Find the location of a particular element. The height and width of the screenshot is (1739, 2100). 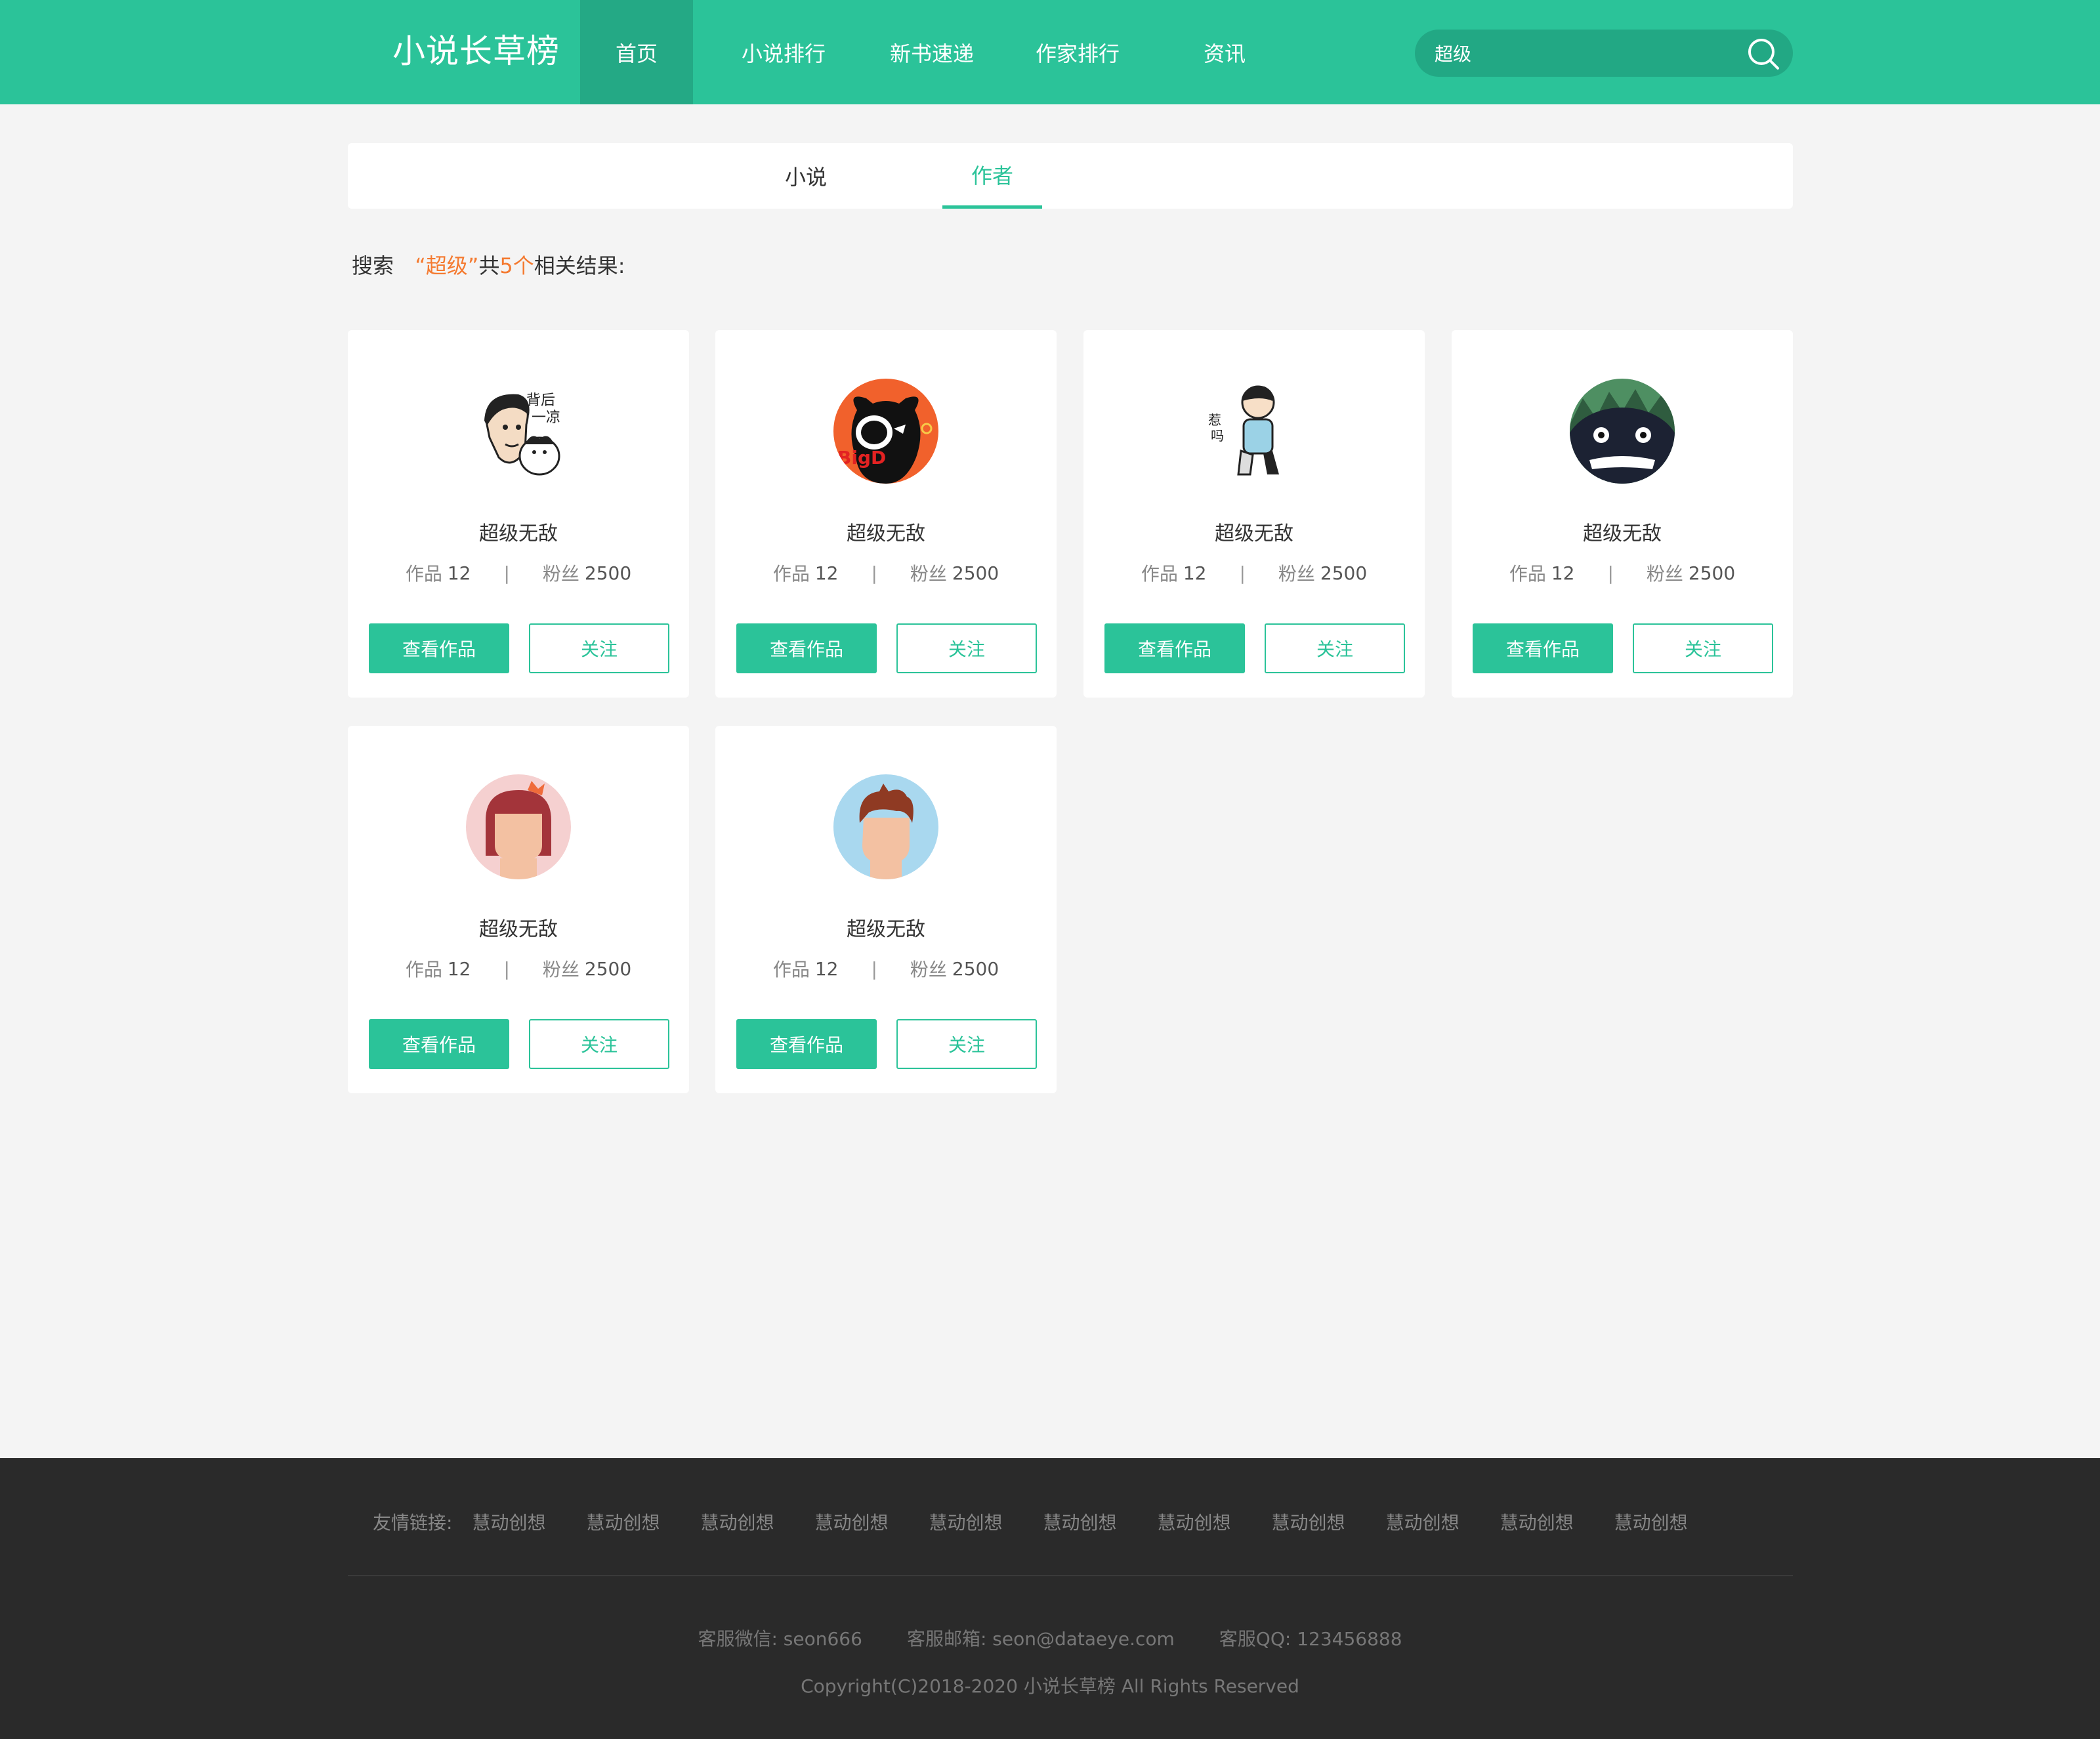

svg-text: 吗 is located at coordinates (1217, 436).